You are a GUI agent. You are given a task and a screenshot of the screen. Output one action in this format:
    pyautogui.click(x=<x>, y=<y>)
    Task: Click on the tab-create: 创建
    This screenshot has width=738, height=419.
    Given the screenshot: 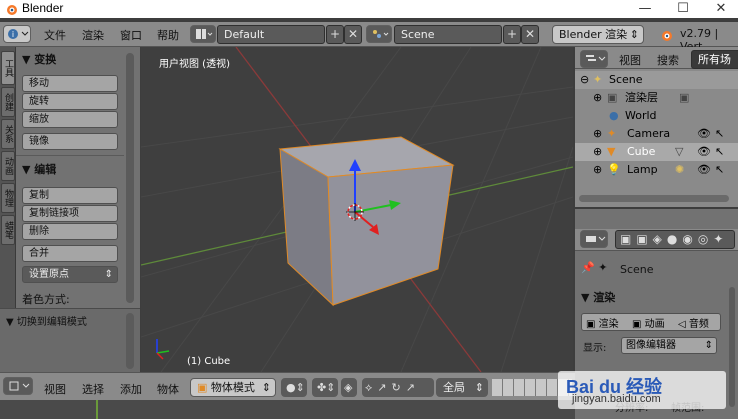 What is the action you would take?
    pyautogui.click(x=8, y=102)
    